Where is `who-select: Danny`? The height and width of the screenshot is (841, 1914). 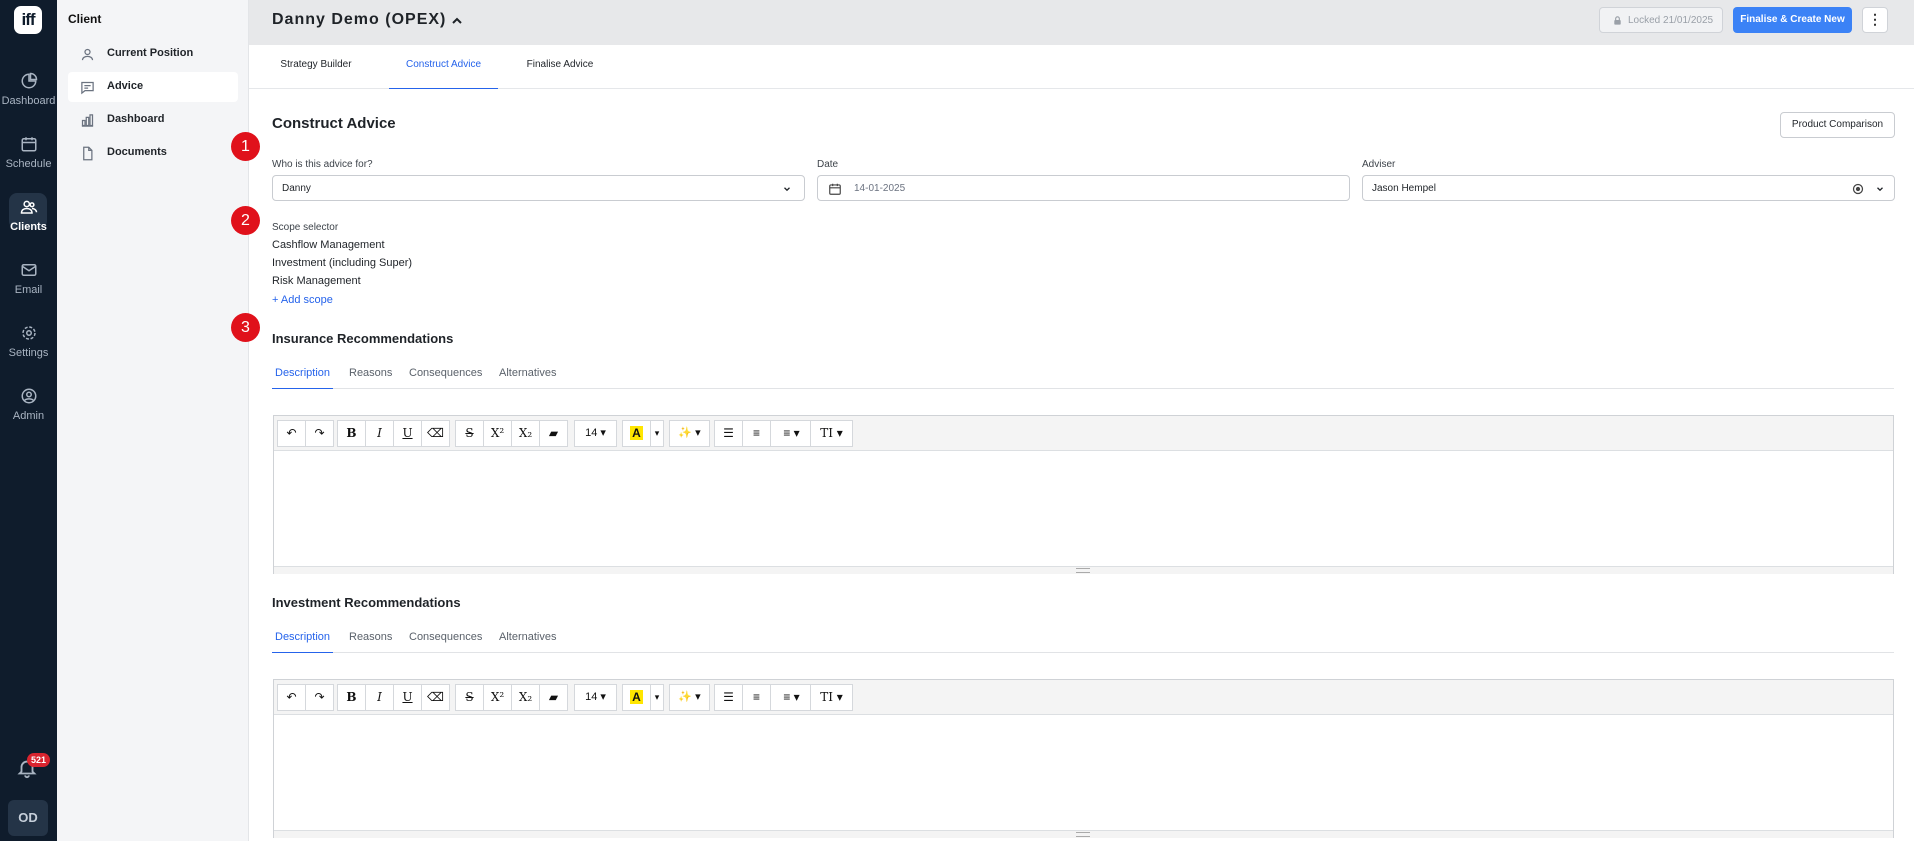
who-select: Danny is located at coordinates (538, 188).